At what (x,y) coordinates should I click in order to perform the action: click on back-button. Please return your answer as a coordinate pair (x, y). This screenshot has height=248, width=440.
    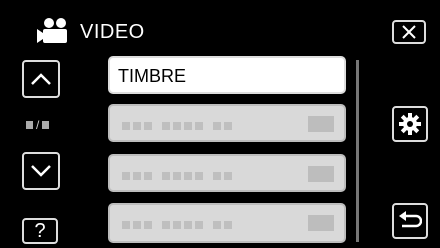
    Looking at the image, I should click on (410, 221).